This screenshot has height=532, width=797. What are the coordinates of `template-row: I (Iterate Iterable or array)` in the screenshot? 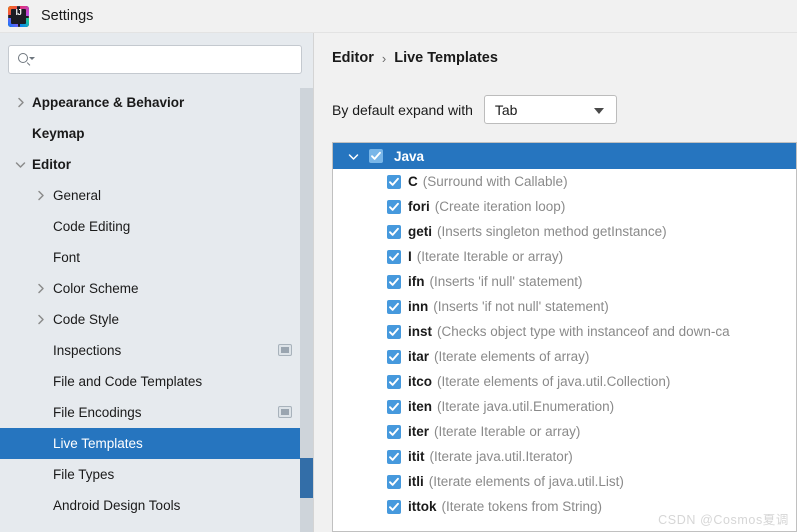 It's located at (564, 256).